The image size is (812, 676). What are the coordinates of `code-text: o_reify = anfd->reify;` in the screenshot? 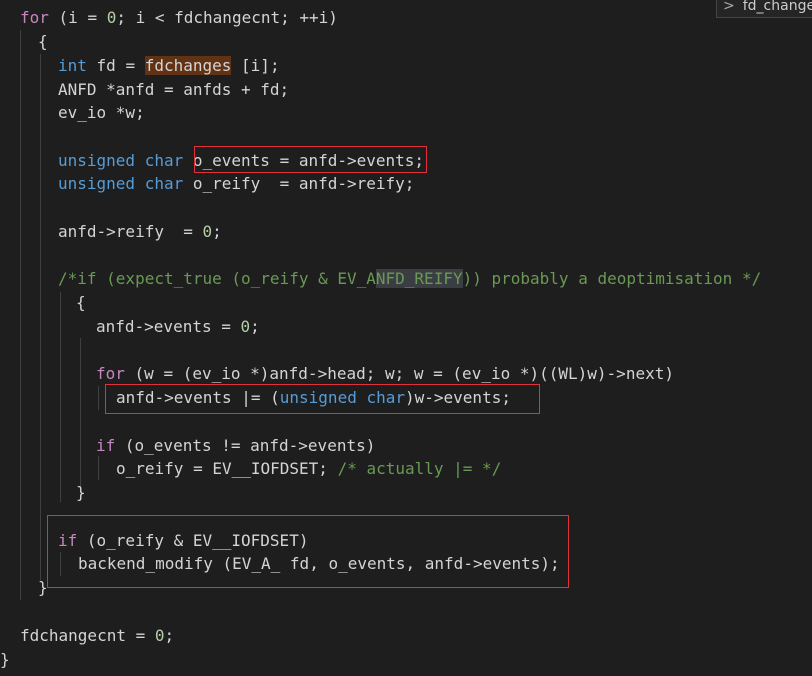 It's located at (299, 183).